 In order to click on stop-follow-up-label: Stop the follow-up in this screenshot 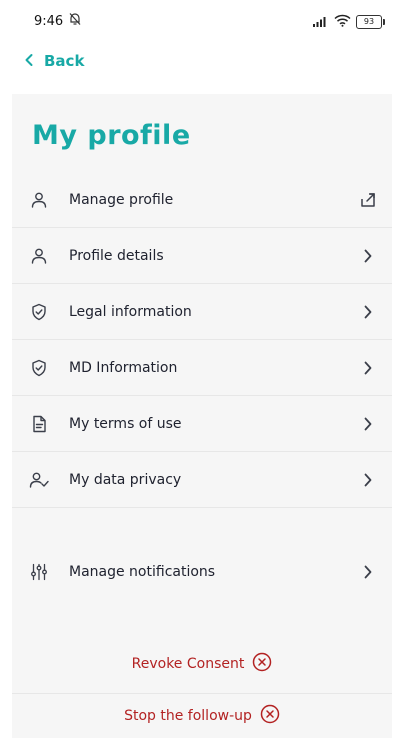, I will do `click(188, 716)`.